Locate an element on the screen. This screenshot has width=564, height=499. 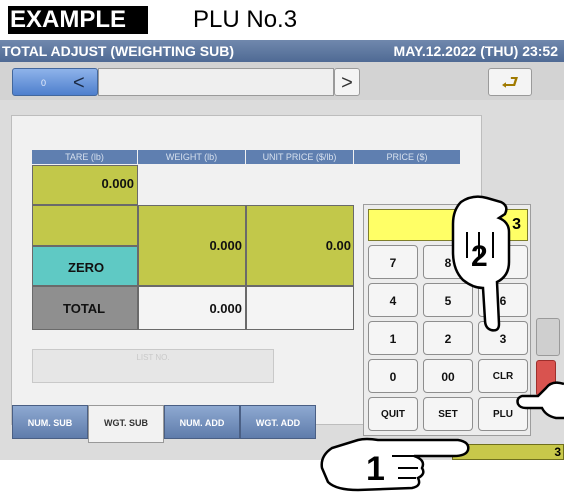
item-counter-button: 0 < is located at coordinates (55, 82).